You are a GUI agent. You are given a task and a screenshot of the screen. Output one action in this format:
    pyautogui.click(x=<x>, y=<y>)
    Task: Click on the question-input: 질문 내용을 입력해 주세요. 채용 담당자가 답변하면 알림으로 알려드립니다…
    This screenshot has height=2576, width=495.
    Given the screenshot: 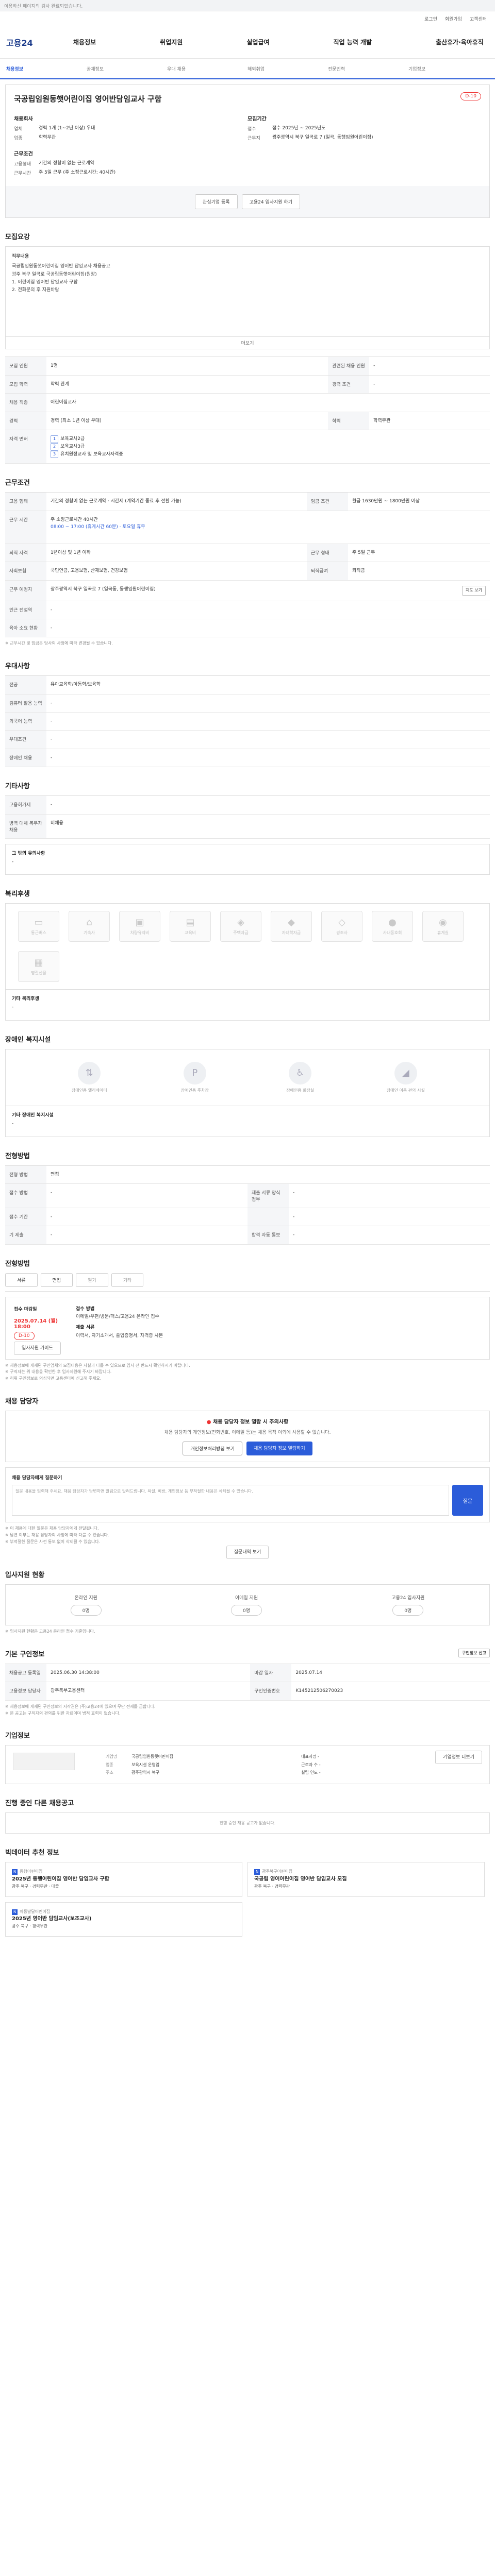 What is the action you would take?
    pyautogui.click(x=231, y=1500)
    